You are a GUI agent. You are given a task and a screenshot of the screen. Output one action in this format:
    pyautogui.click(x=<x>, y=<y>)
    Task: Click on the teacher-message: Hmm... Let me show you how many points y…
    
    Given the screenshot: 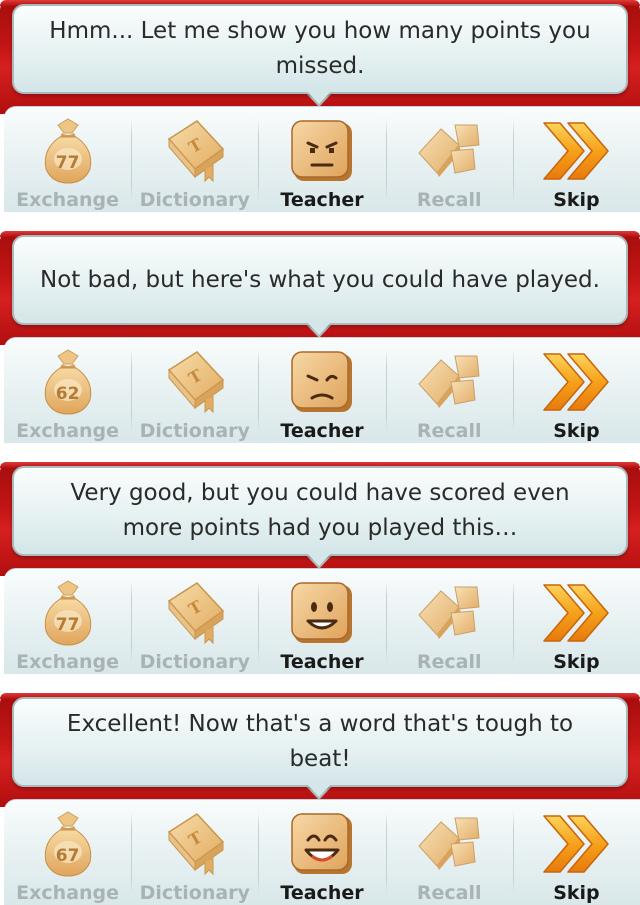 What is the action you would take?
    pyautogui.click(x=320, y=48)
    